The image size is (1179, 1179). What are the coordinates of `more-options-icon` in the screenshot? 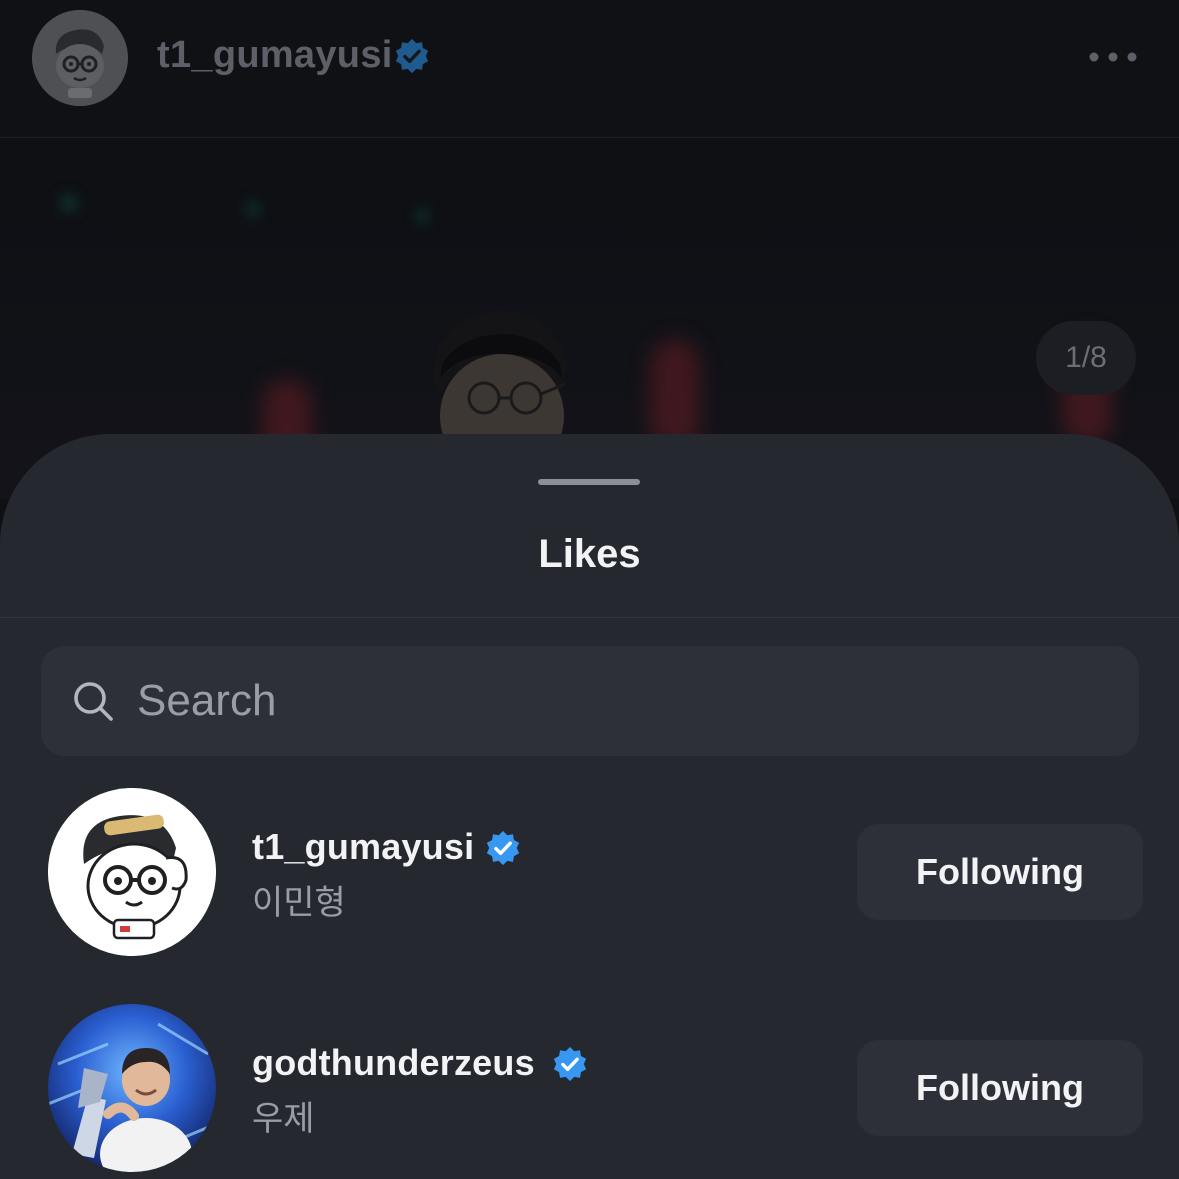 It's located at (1114, 57).